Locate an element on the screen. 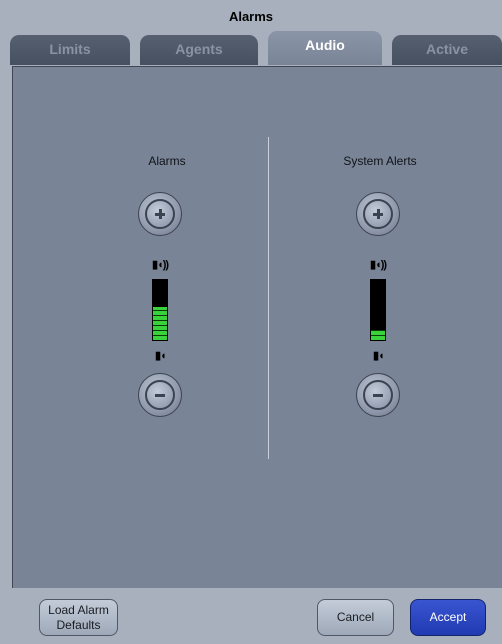  tab-limits-label: Limits is located at coordinates (70, 49).